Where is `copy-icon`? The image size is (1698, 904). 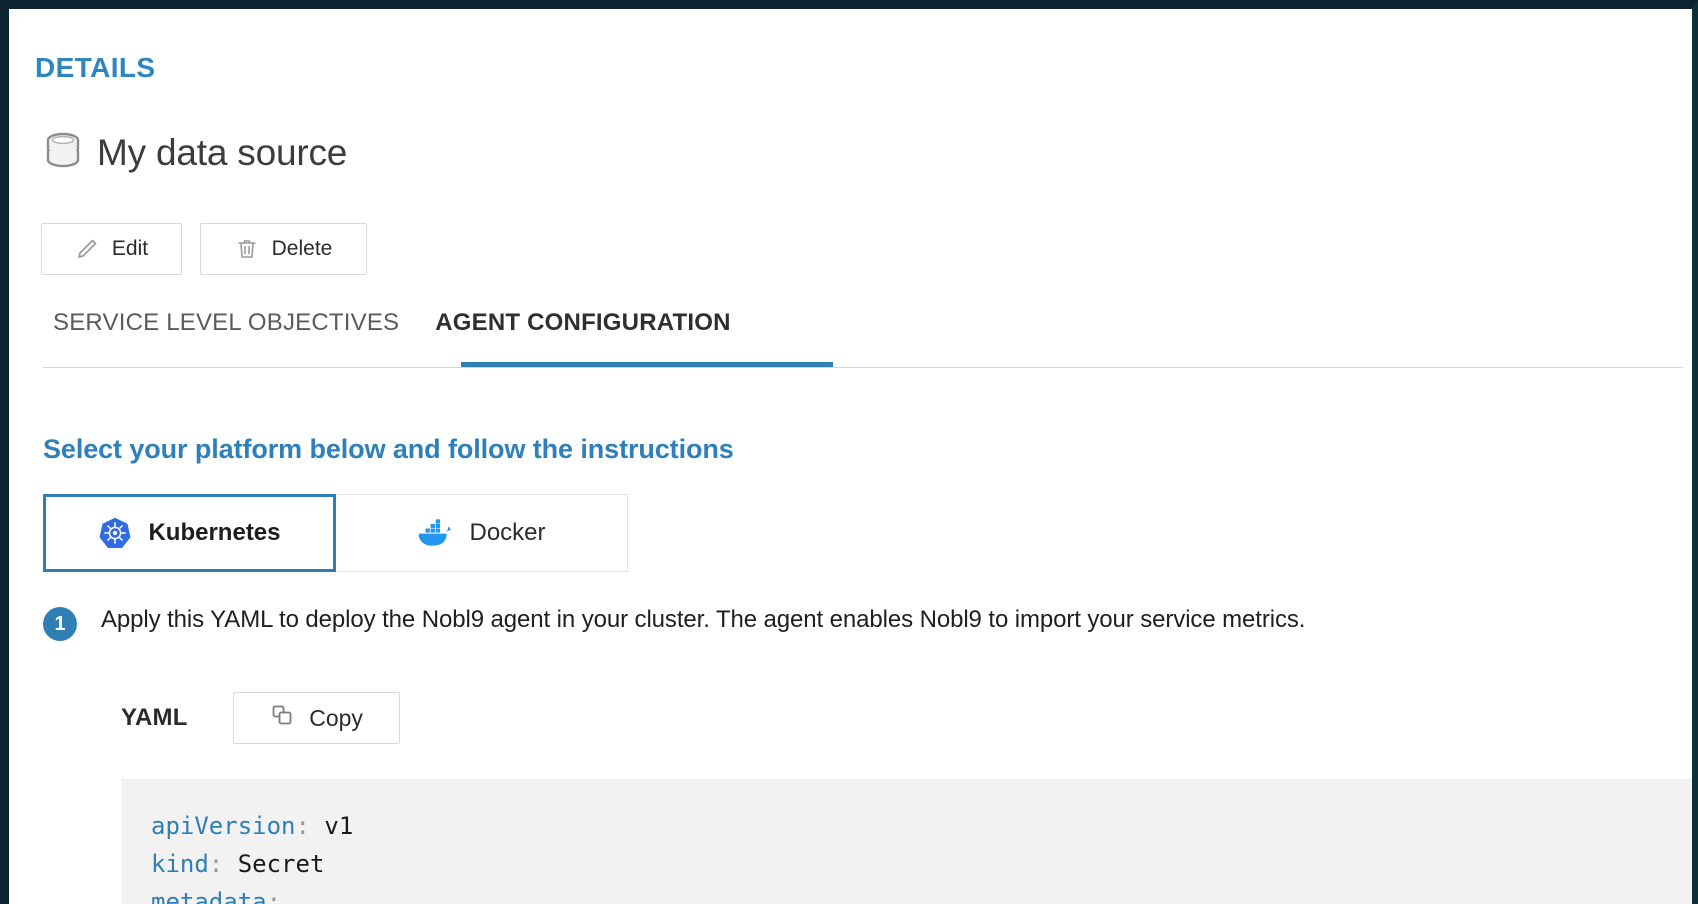 copy-icon is located at coordinates (282, 718).